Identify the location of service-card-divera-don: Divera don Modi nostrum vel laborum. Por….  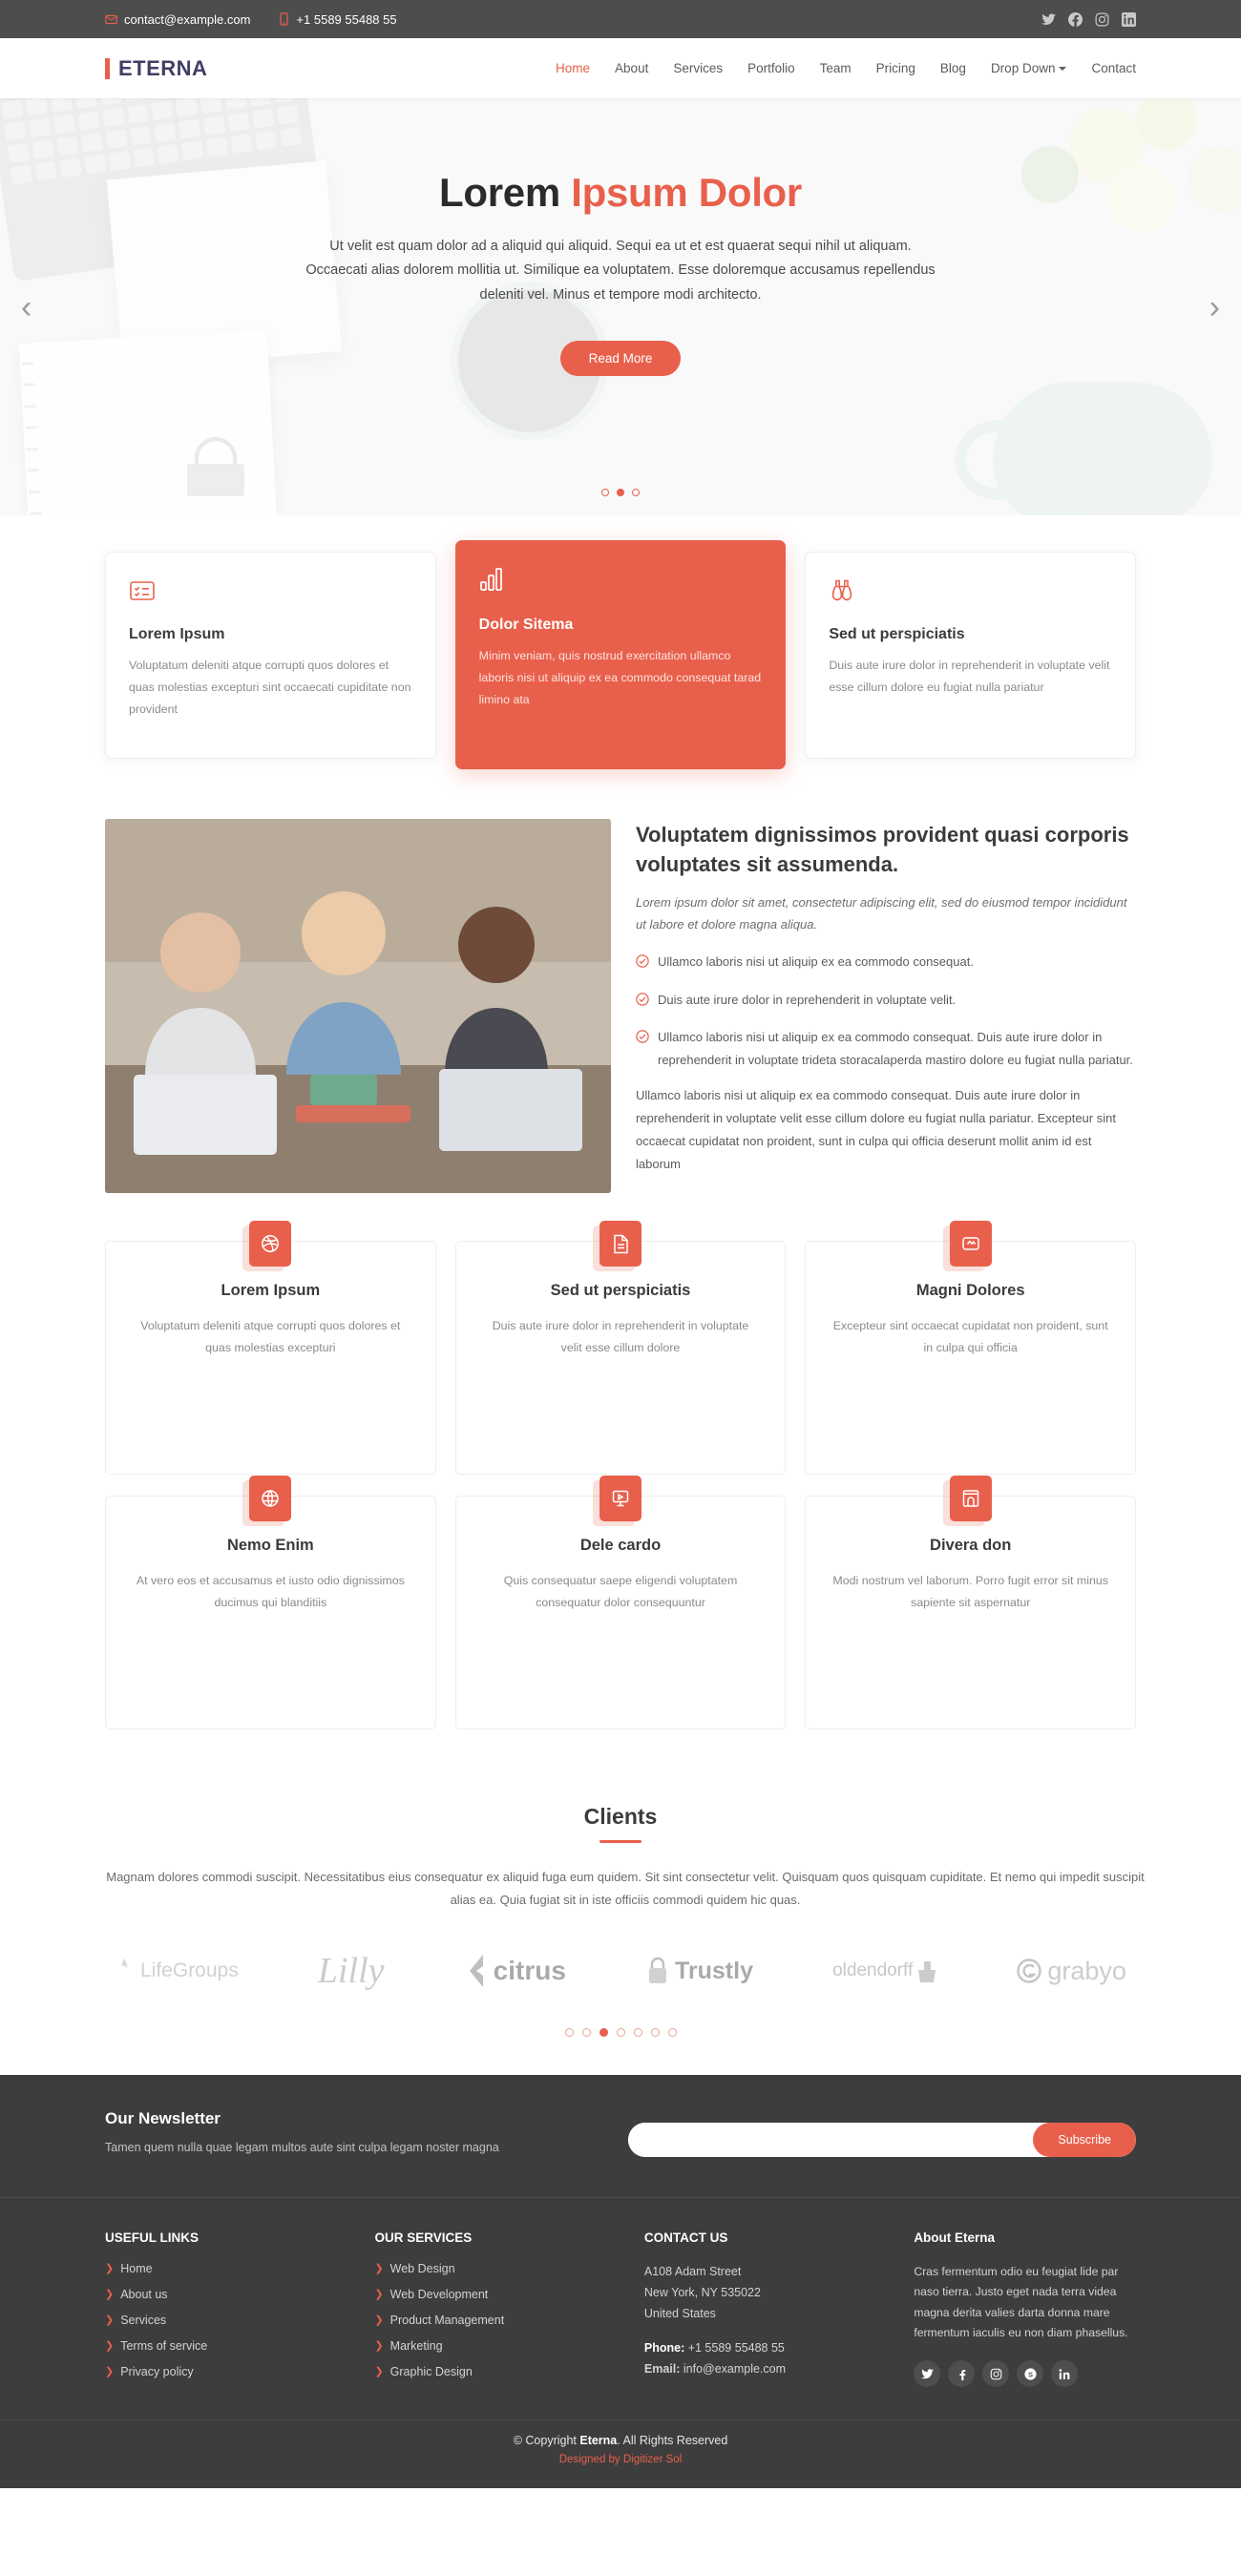
(971, 1602).